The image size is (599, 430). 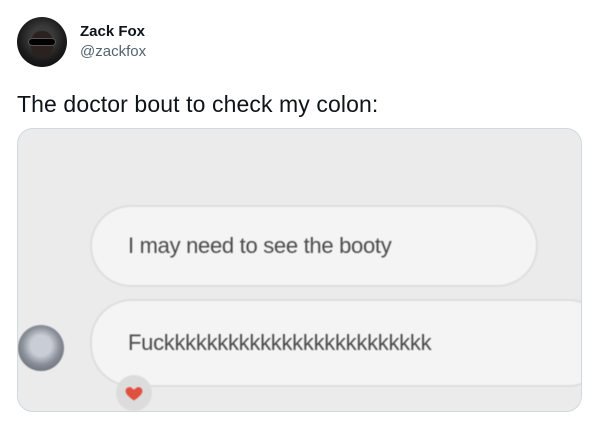 I want to click on heart-reaction, so click(x=134, y=393).